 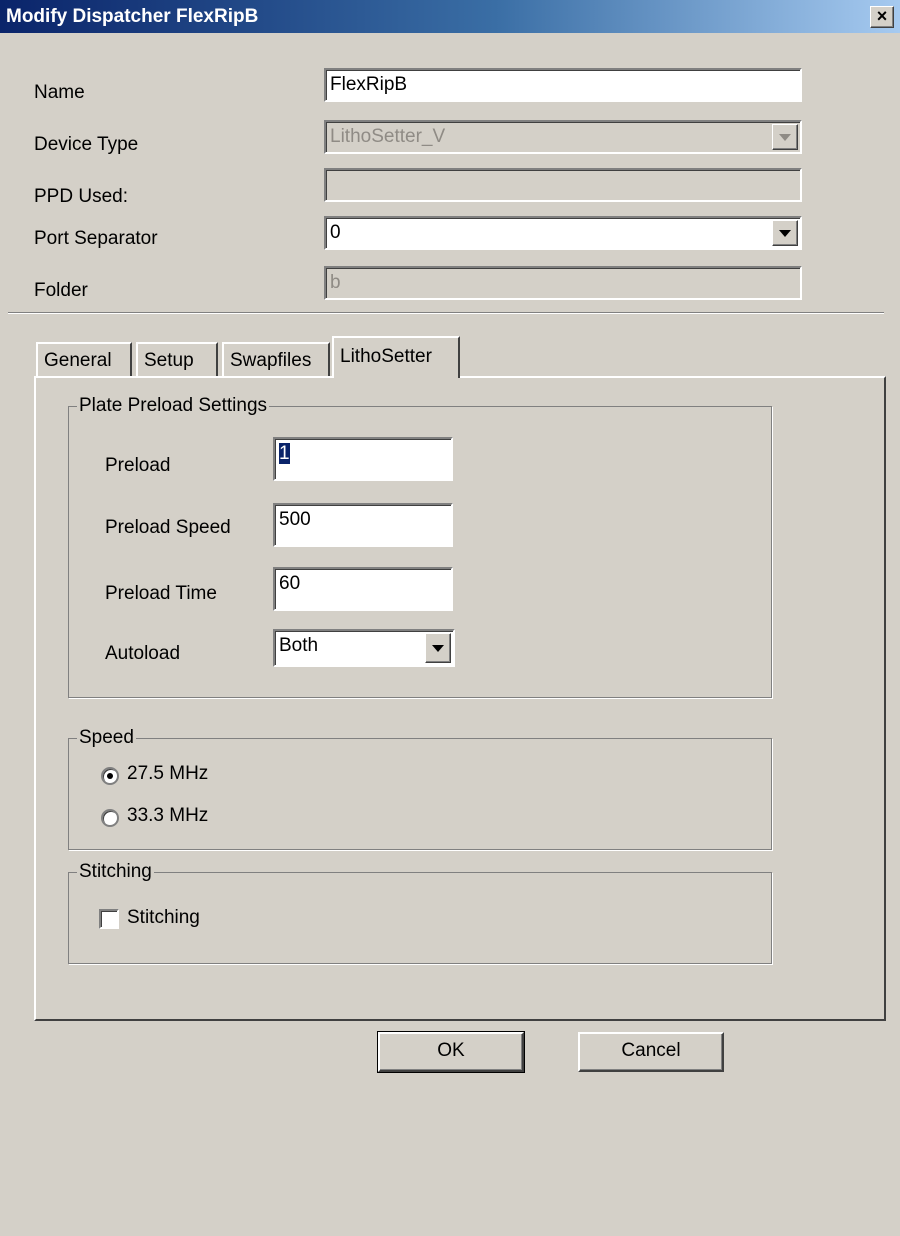 I want to click on speed-group-title: Speed, so click(x=106, y=738).